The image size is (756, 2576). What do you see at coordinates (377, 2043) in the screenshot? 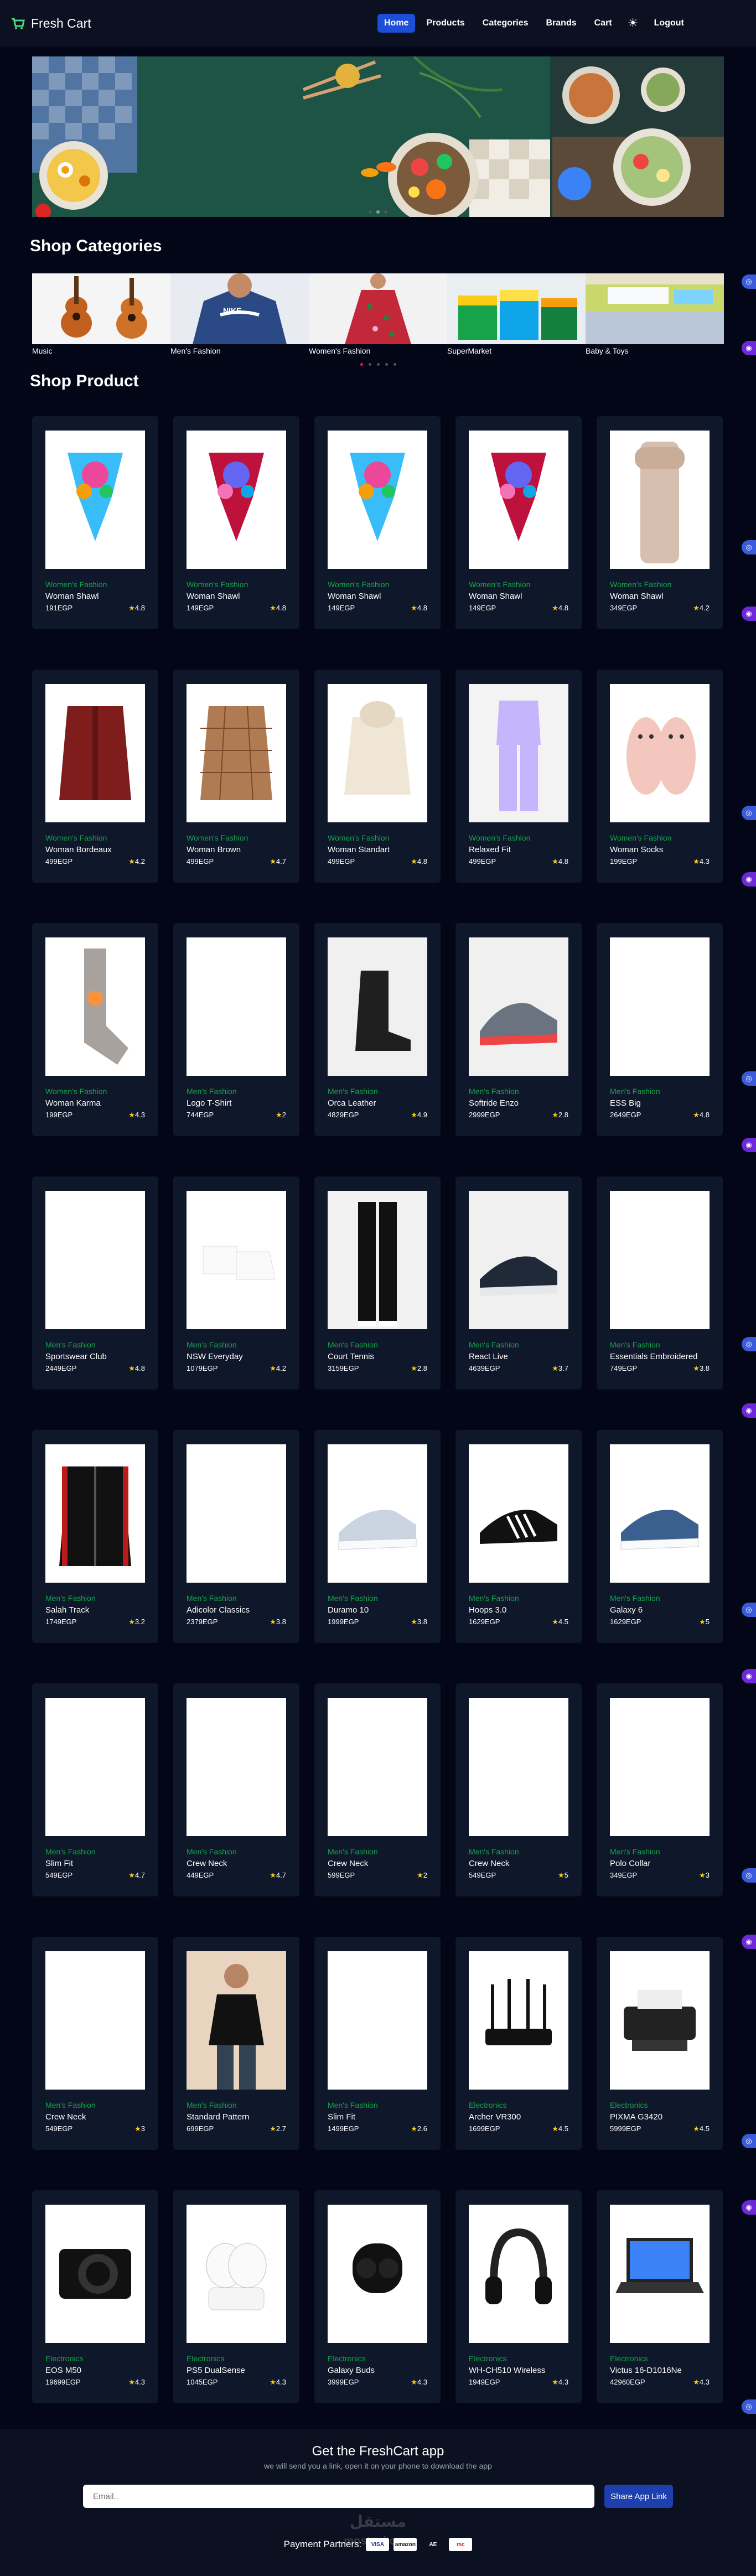
I see `product-card: Men's Fashion Slim Fit 1499EGP ★2.6` at bounding box center [377, 2043].